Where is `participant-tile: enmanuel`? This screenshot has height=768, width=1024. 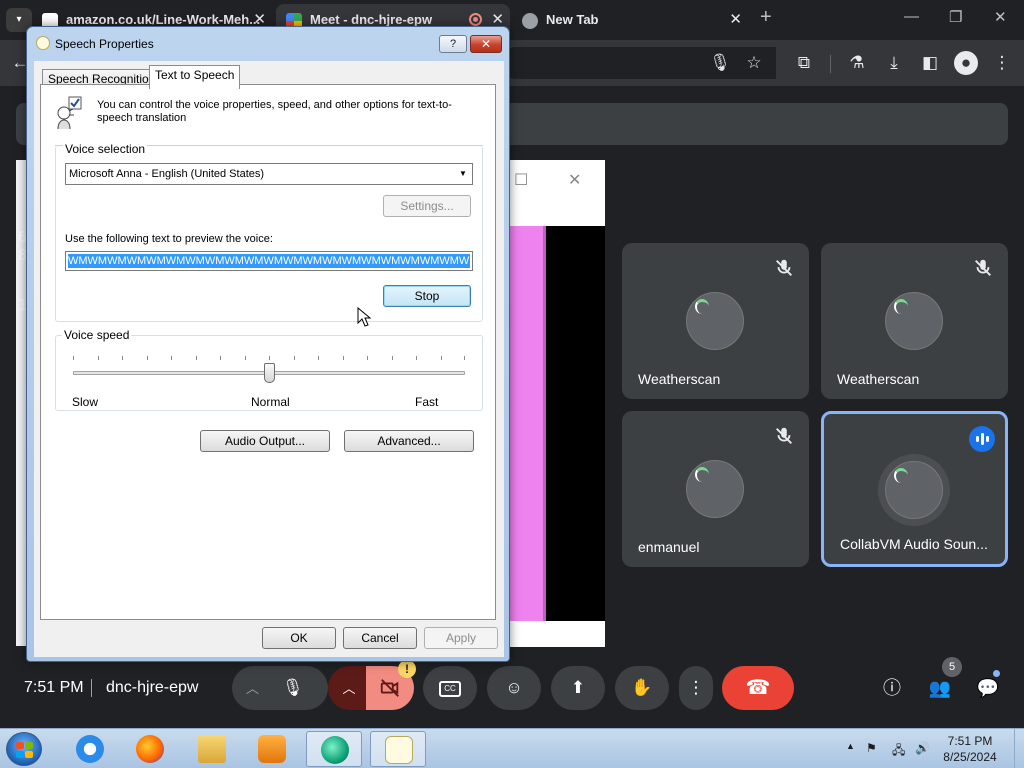
participant-tile: enmanuel is located at coordinates (715, 489).